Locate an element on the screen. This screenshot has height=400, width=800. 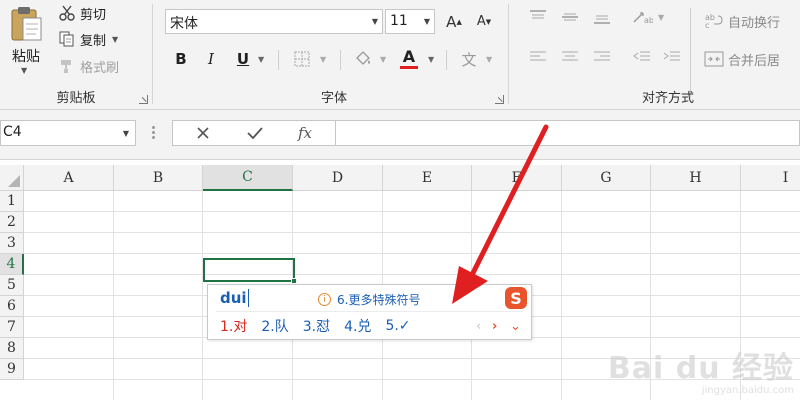
caret-down-icon: ▼ is located at coordinates (488, 21).